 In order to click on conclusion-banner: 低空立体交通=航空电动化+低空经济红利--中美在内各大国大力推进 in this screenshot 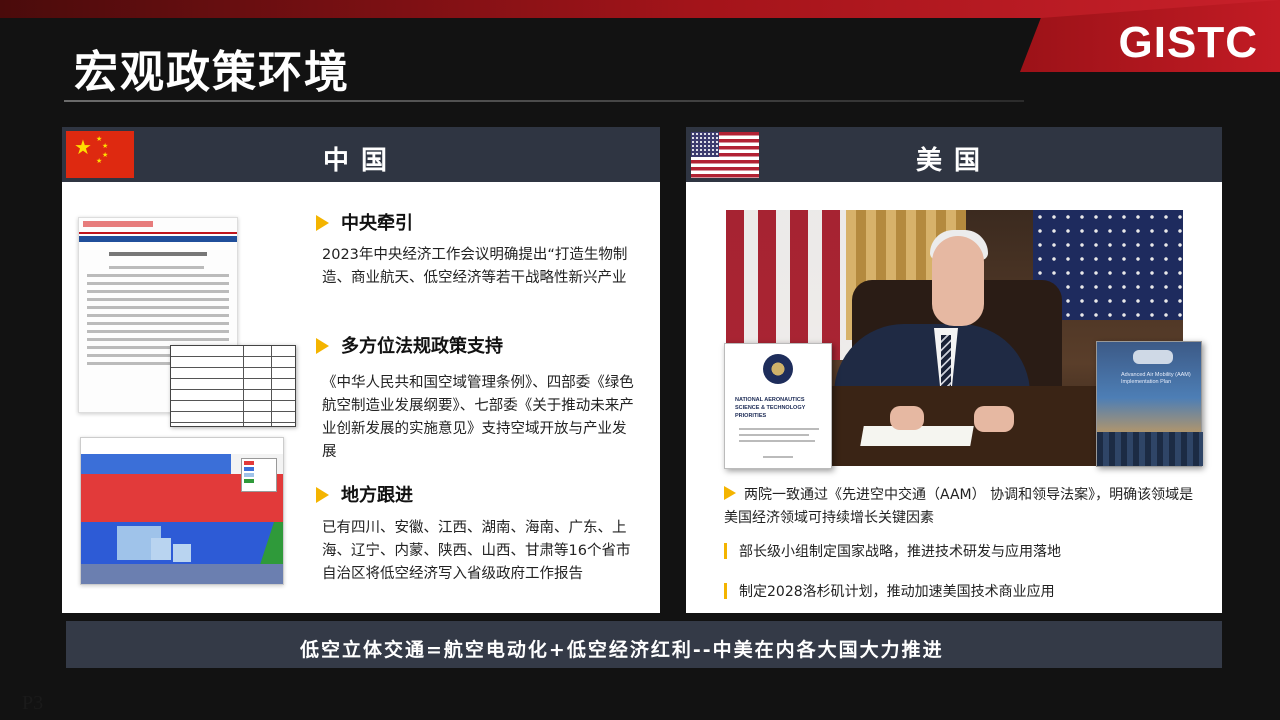, I will do `click(644, 644)`.